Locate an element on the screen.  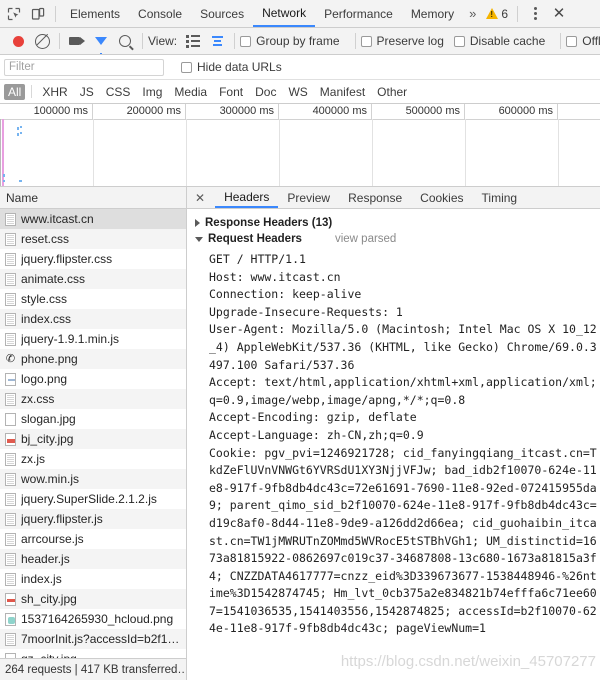
type-filter-xhr: XHR is located at coordinates (54, 92).